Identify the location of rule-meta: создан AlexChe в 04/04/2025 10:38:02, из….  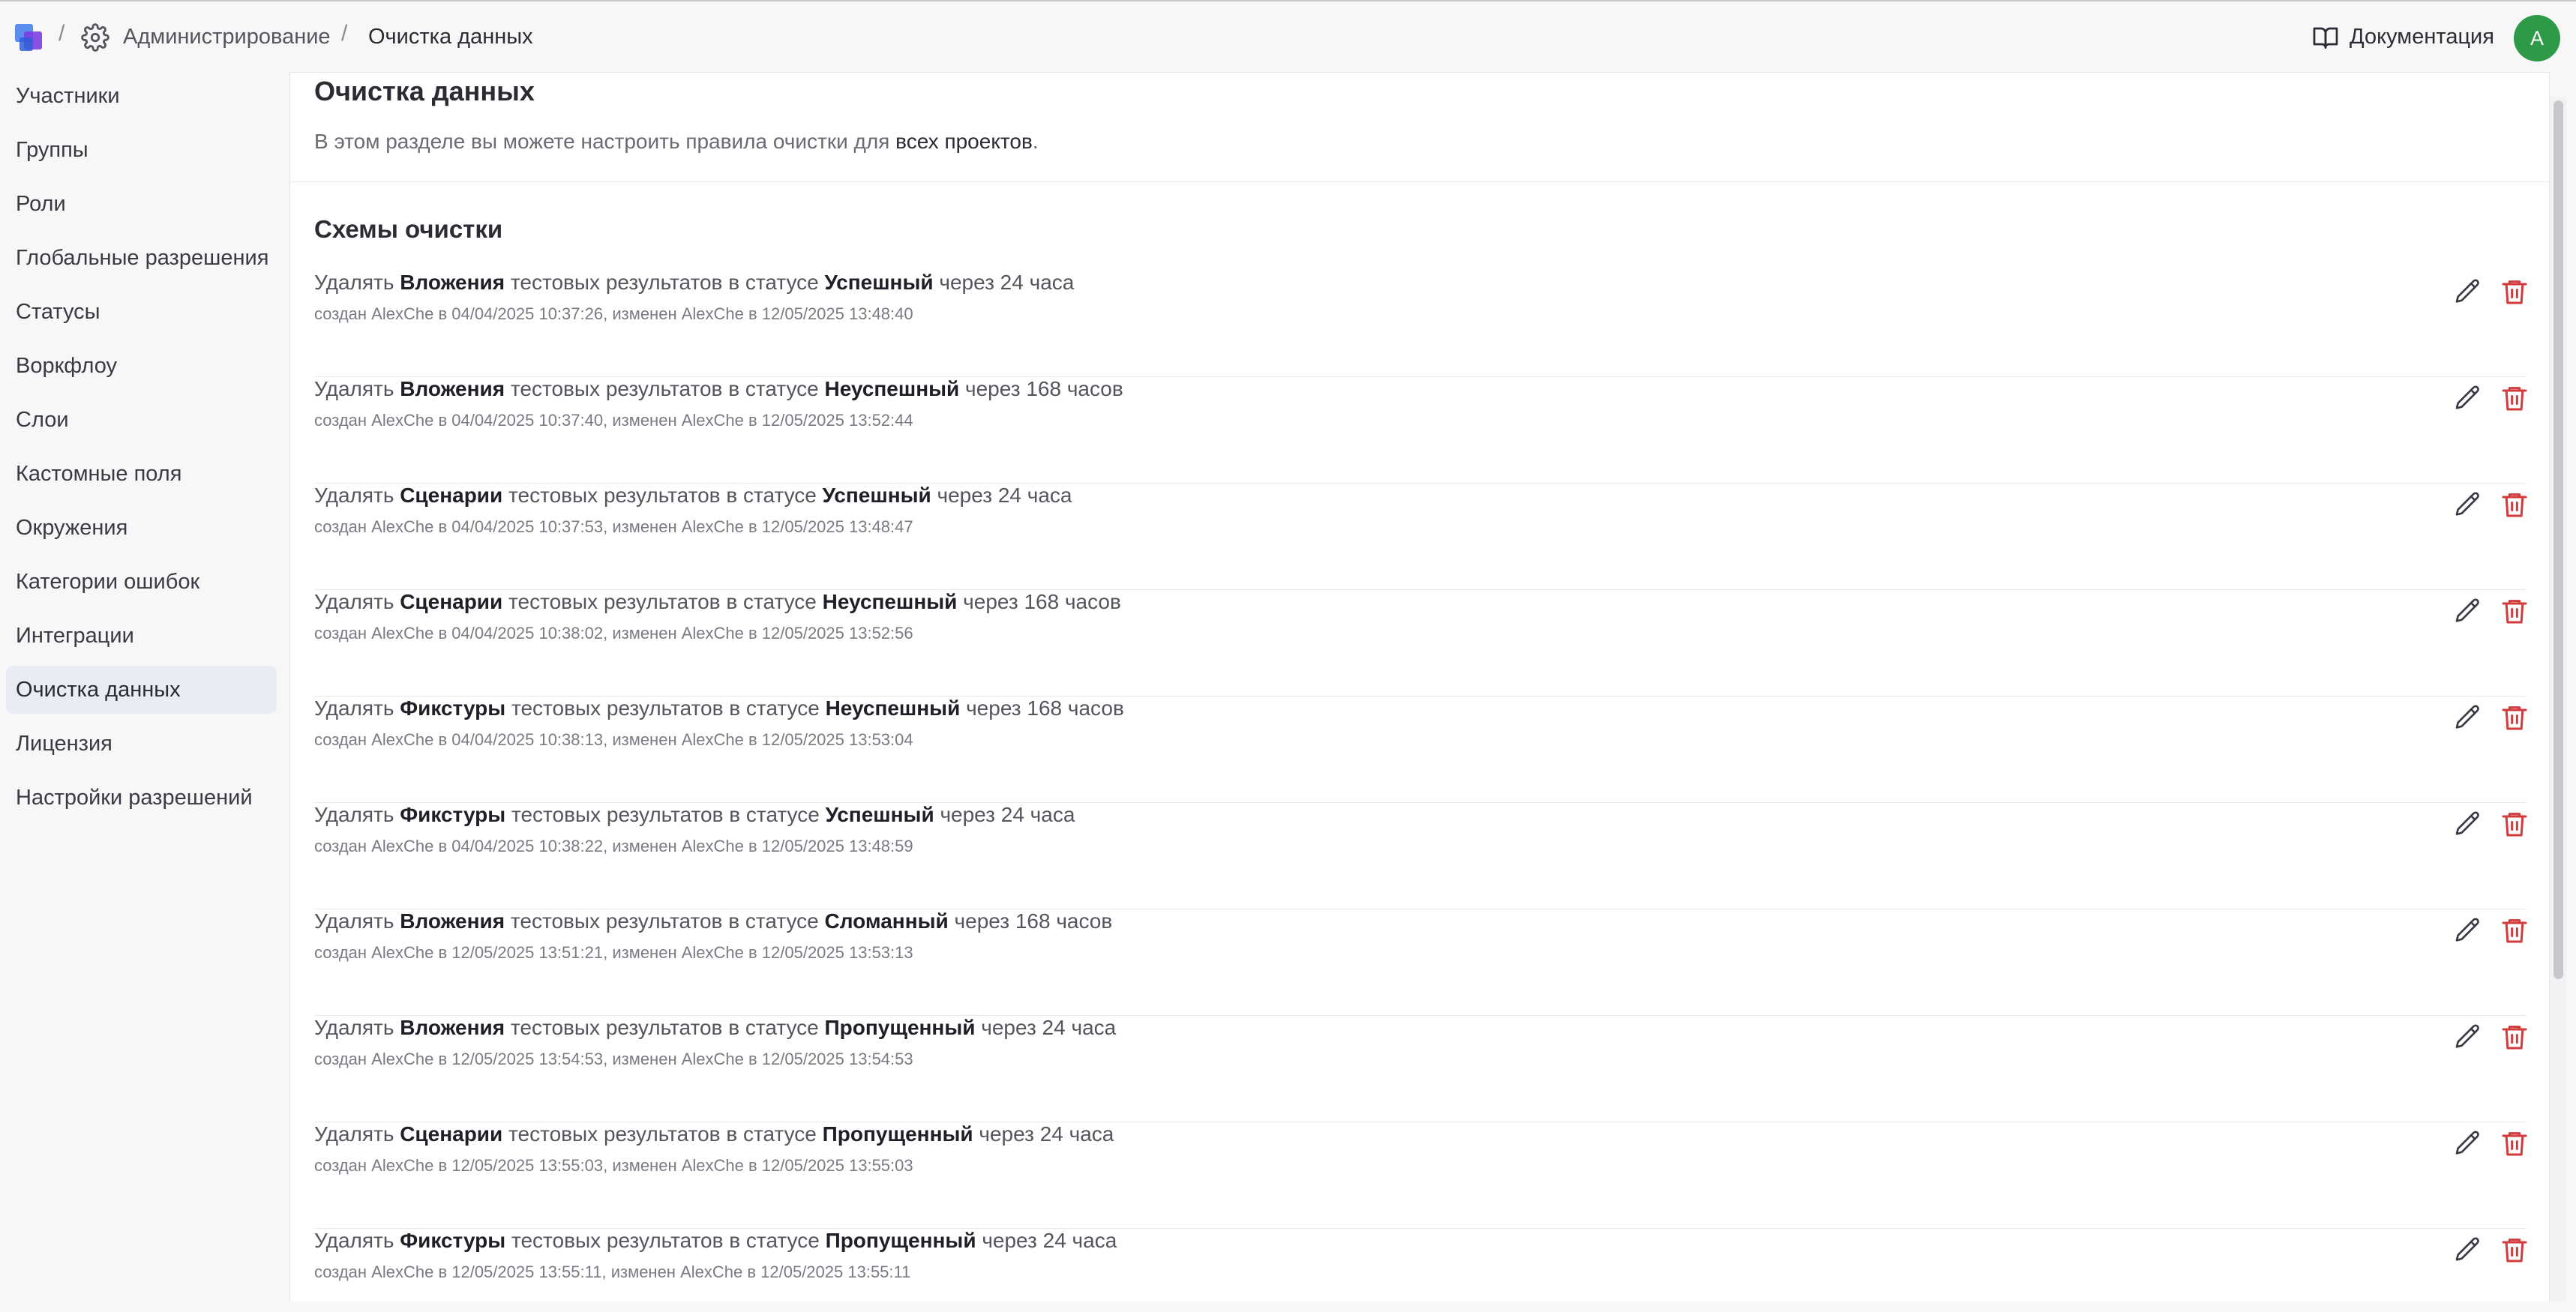
(614, 633).